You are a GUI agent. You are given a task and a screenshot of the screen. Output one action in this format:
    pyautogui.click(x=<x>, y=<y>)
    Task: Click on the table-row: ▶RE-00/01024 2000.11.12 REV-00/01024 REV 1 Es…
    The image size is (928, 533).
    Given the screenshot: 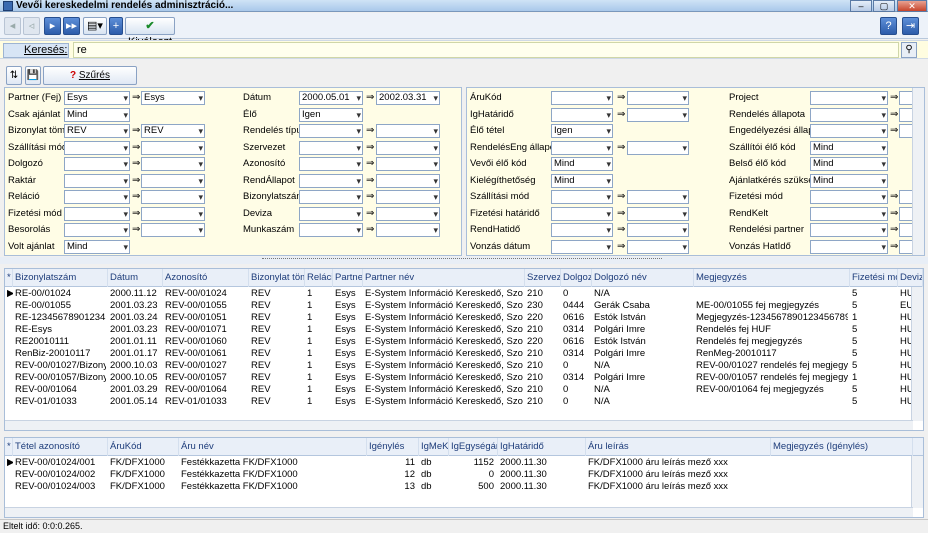 What is the action you would take?
    pyautogui.click(x=464, y=294)
    